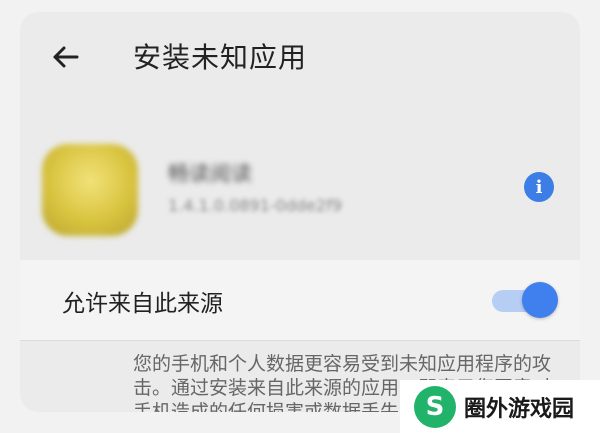 The height and width of the screenshot is (433, 600). Describe the element at coordinates (90, 190) in the screenshot. I see `app-icon` at that location.